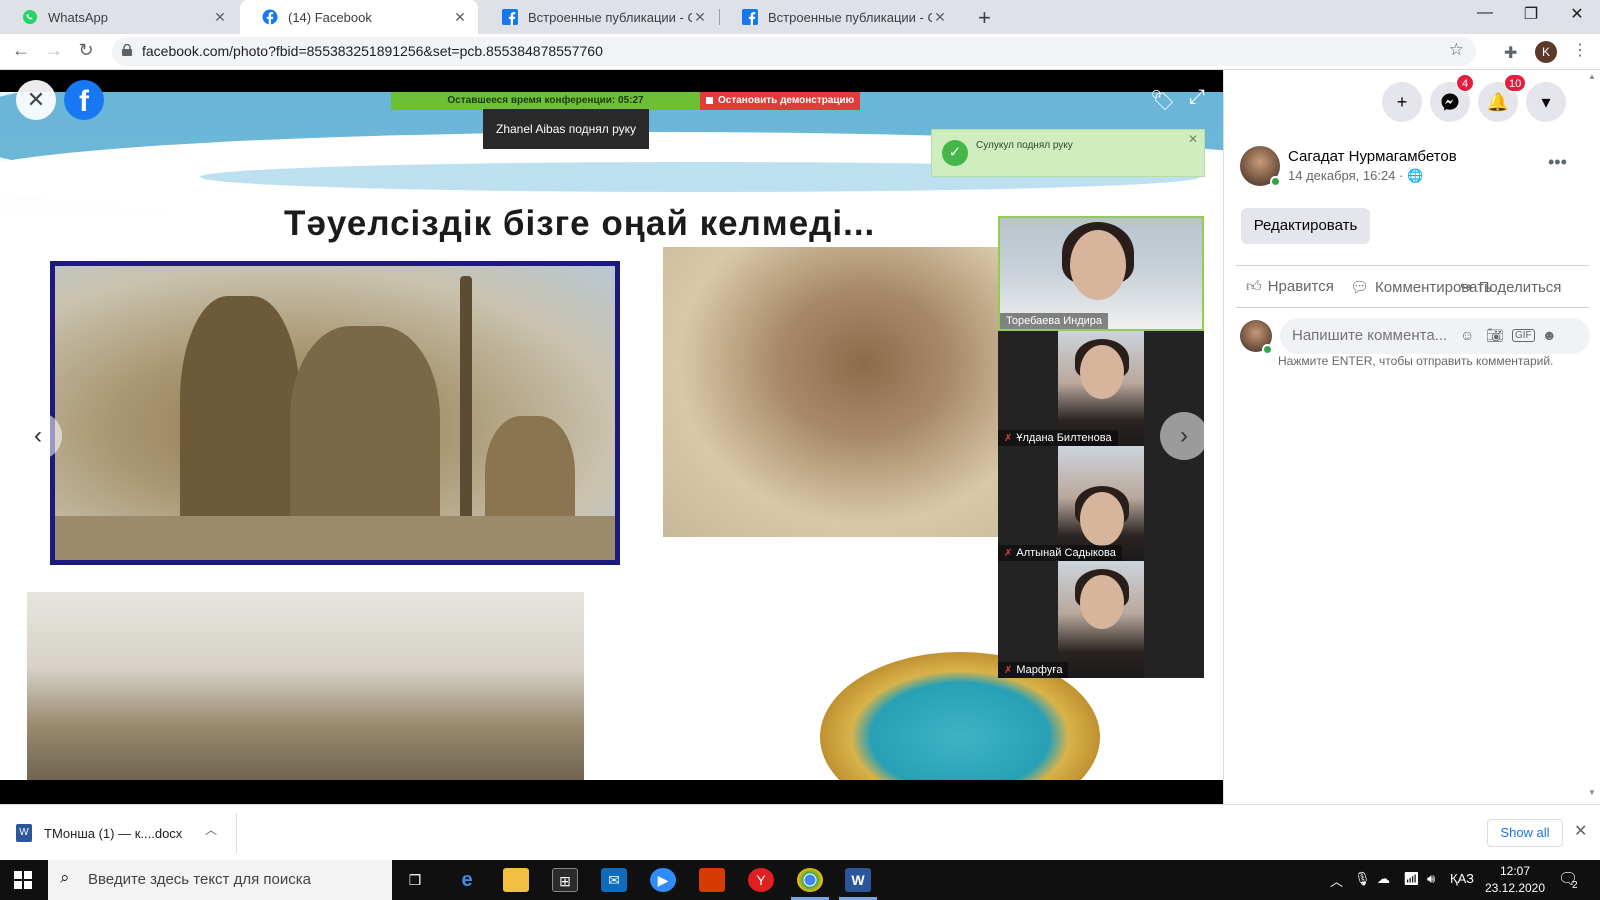 Image resolution: width=1600 pixels, height=900 pixels. What do you see at coordinates (21, 50) in the screenshot?
I see `back-icon: ←` at bounding box center [21, 50].